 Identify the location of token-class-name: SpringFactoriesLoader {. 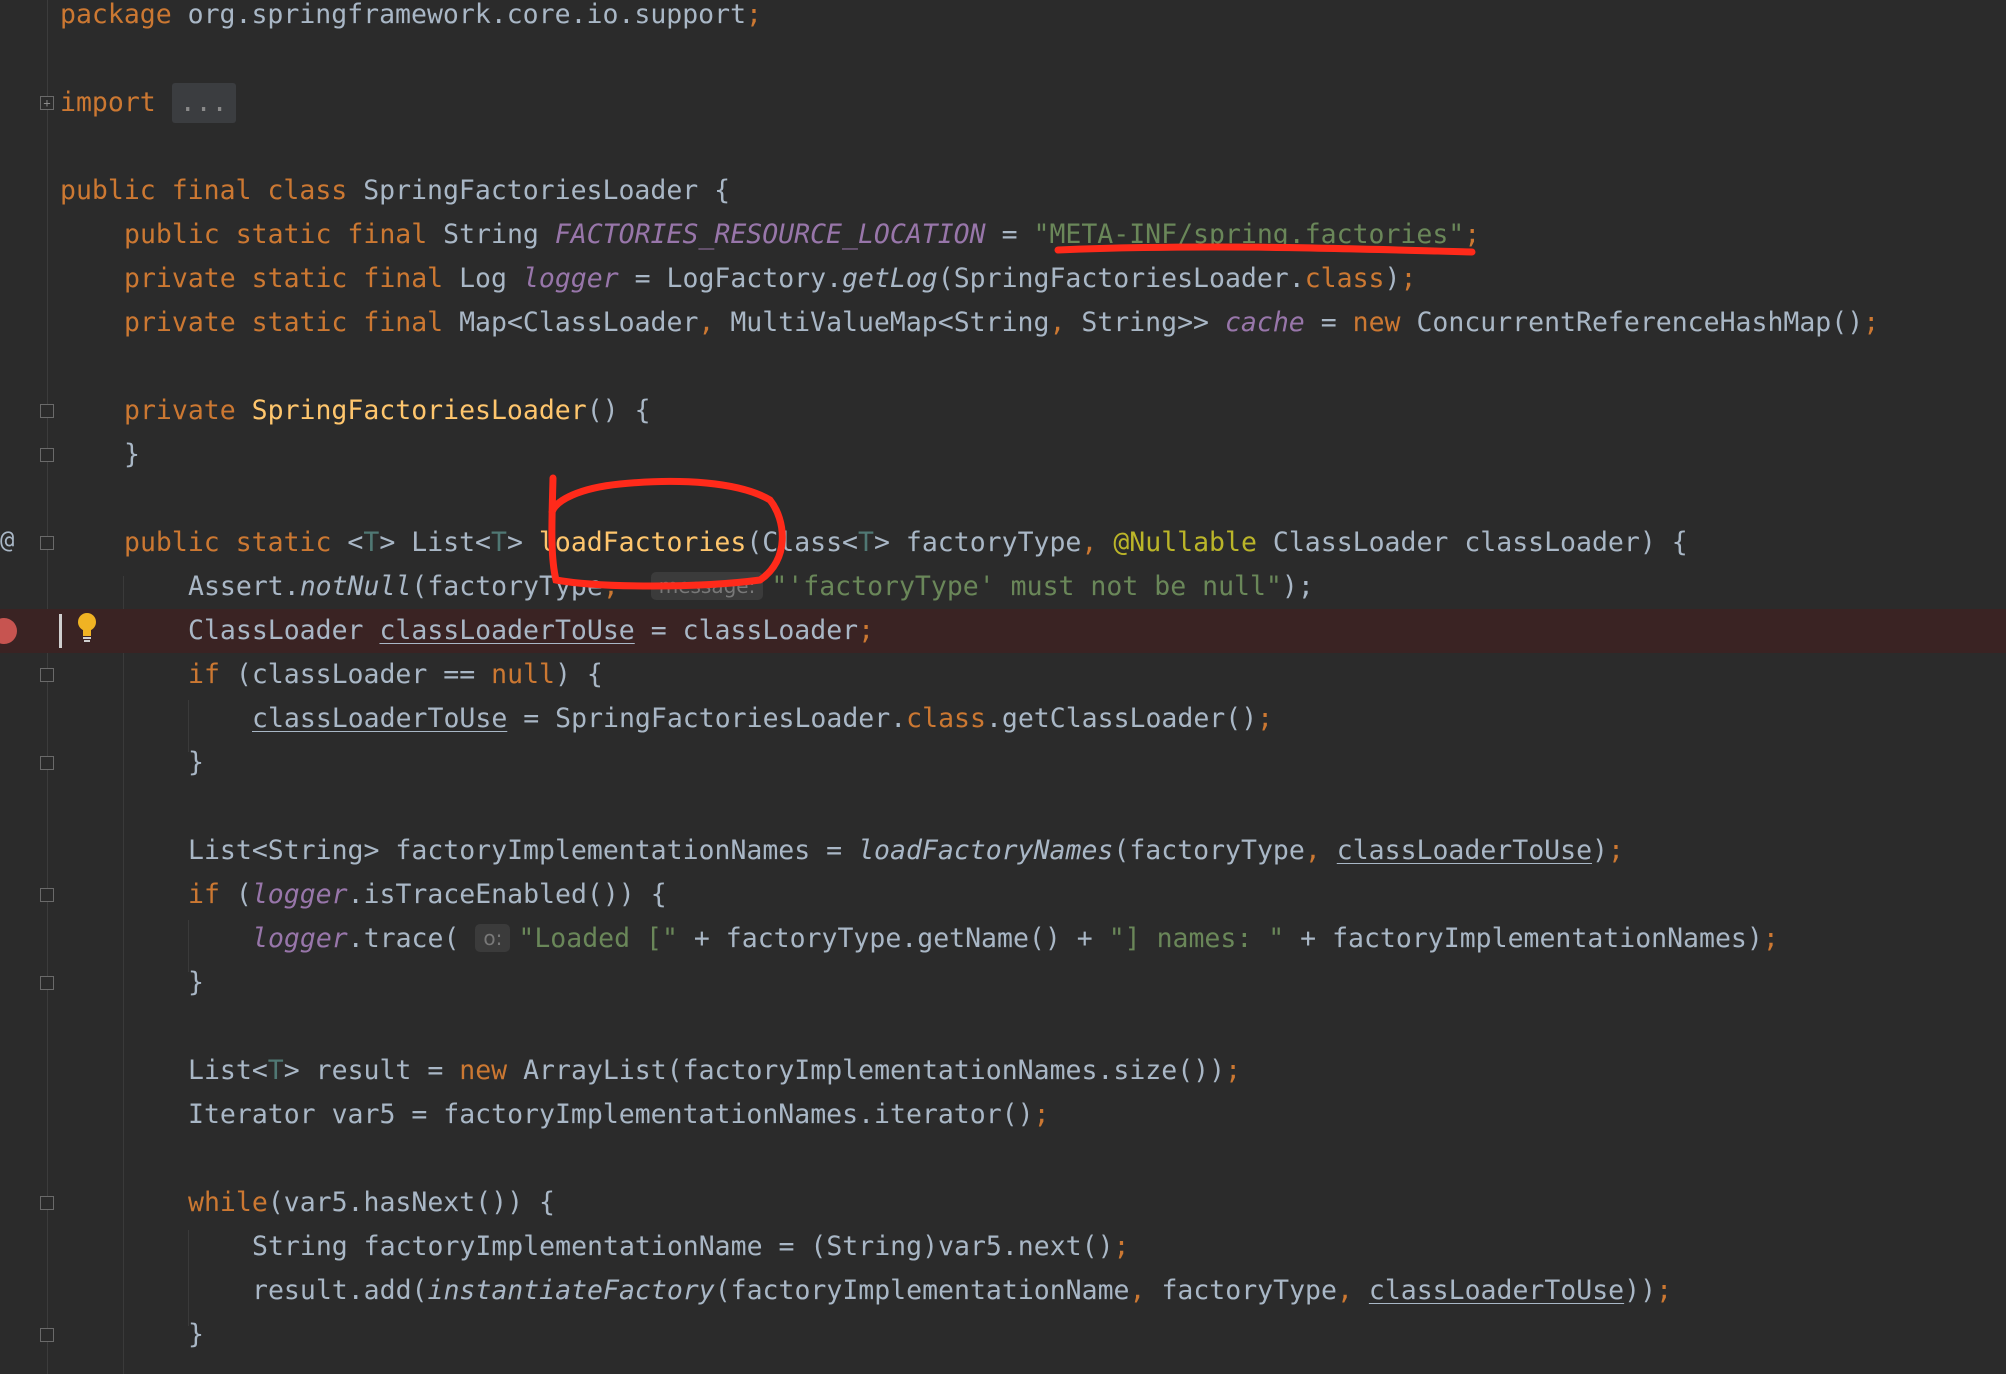
(539, 190).